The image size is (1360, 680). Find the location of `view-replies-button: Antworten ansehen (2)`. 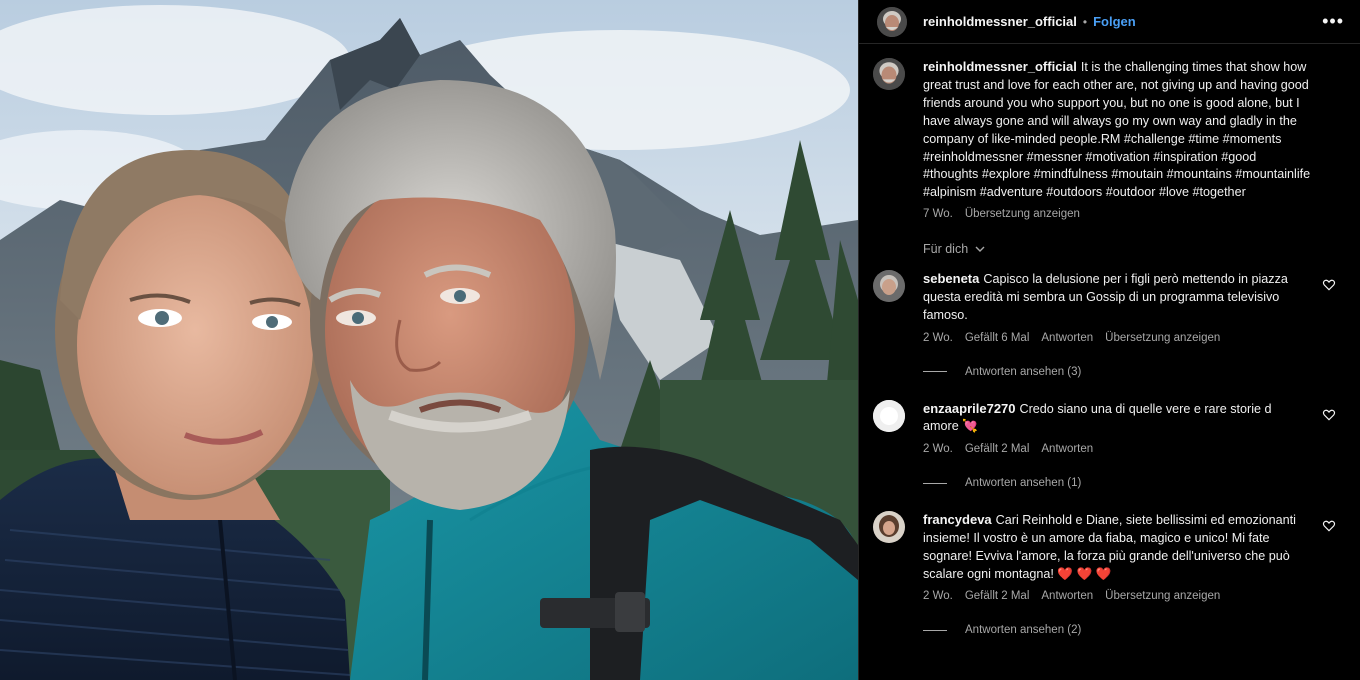

view-replies-button: Antworten ansehen (2) is located at coordinates (1112, 630).